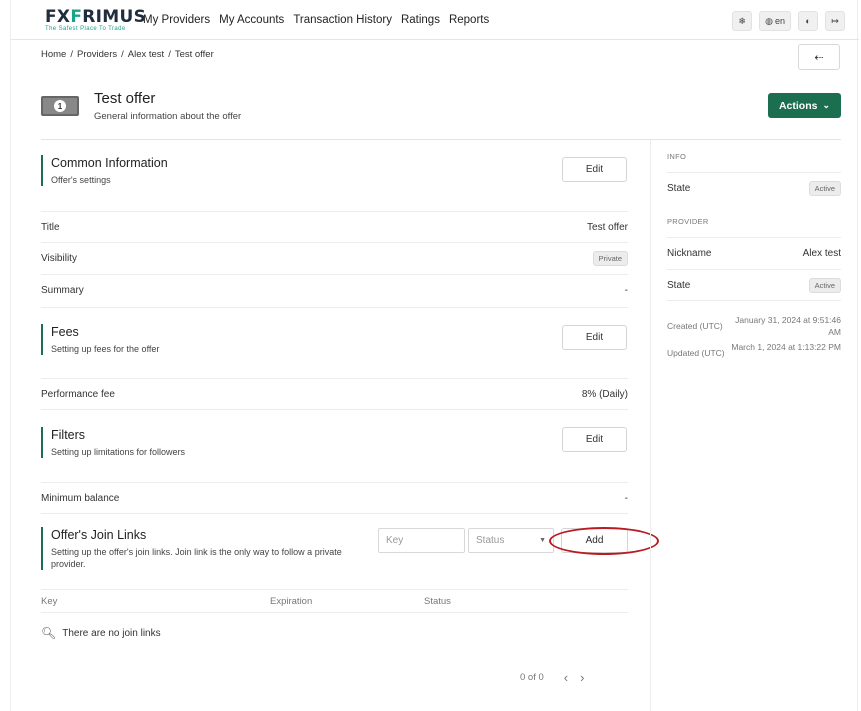 Image resolution: width=861 pixels, height=711 pixels. Describe the element at coordinates (826, 105) in the screenshot. I see `chevron-down-icon: ⌄` at that location.